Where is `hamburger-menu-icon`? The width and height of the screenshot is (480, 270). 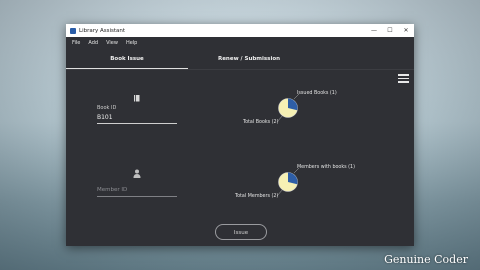
hamburger-menu-icon is located at coordinates (403, 78).